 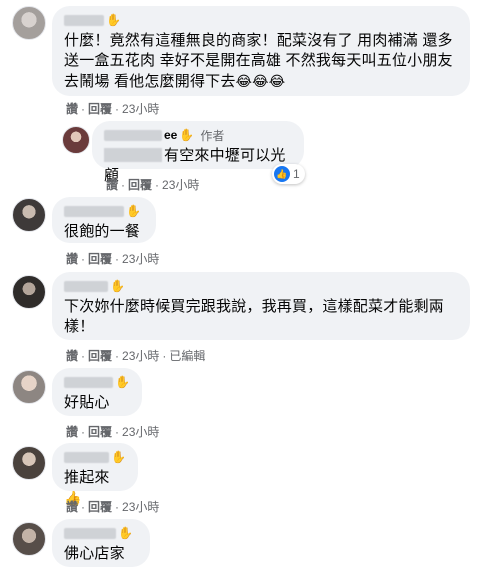 What do you see at coordinates (212, 135) in the screenshot?
I see `author-badge: 作者` at bounding box center [212, 135].